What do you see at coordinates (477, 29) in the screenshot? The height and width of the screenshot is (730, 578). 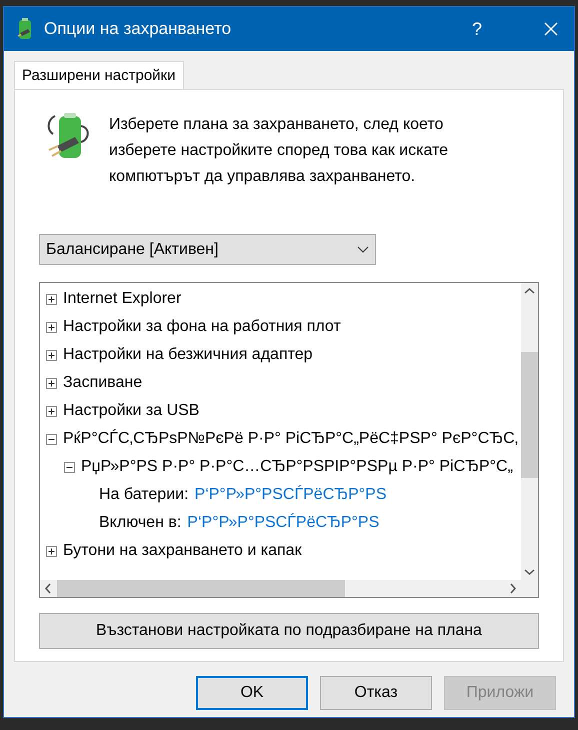 I see `help-button: ?` at bounding box center [477, 29].